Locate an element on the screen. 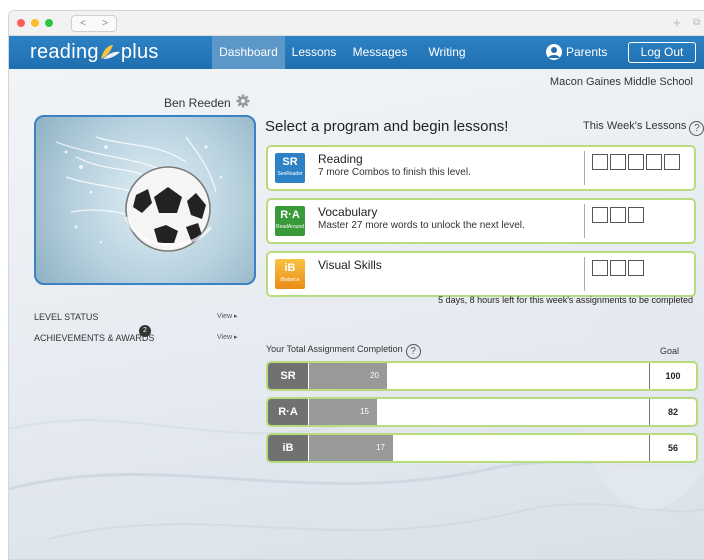 Image resolution: width=704 pixels, height=560 pixels. readaround-icon: R·A is located at coordinates (288, 412).